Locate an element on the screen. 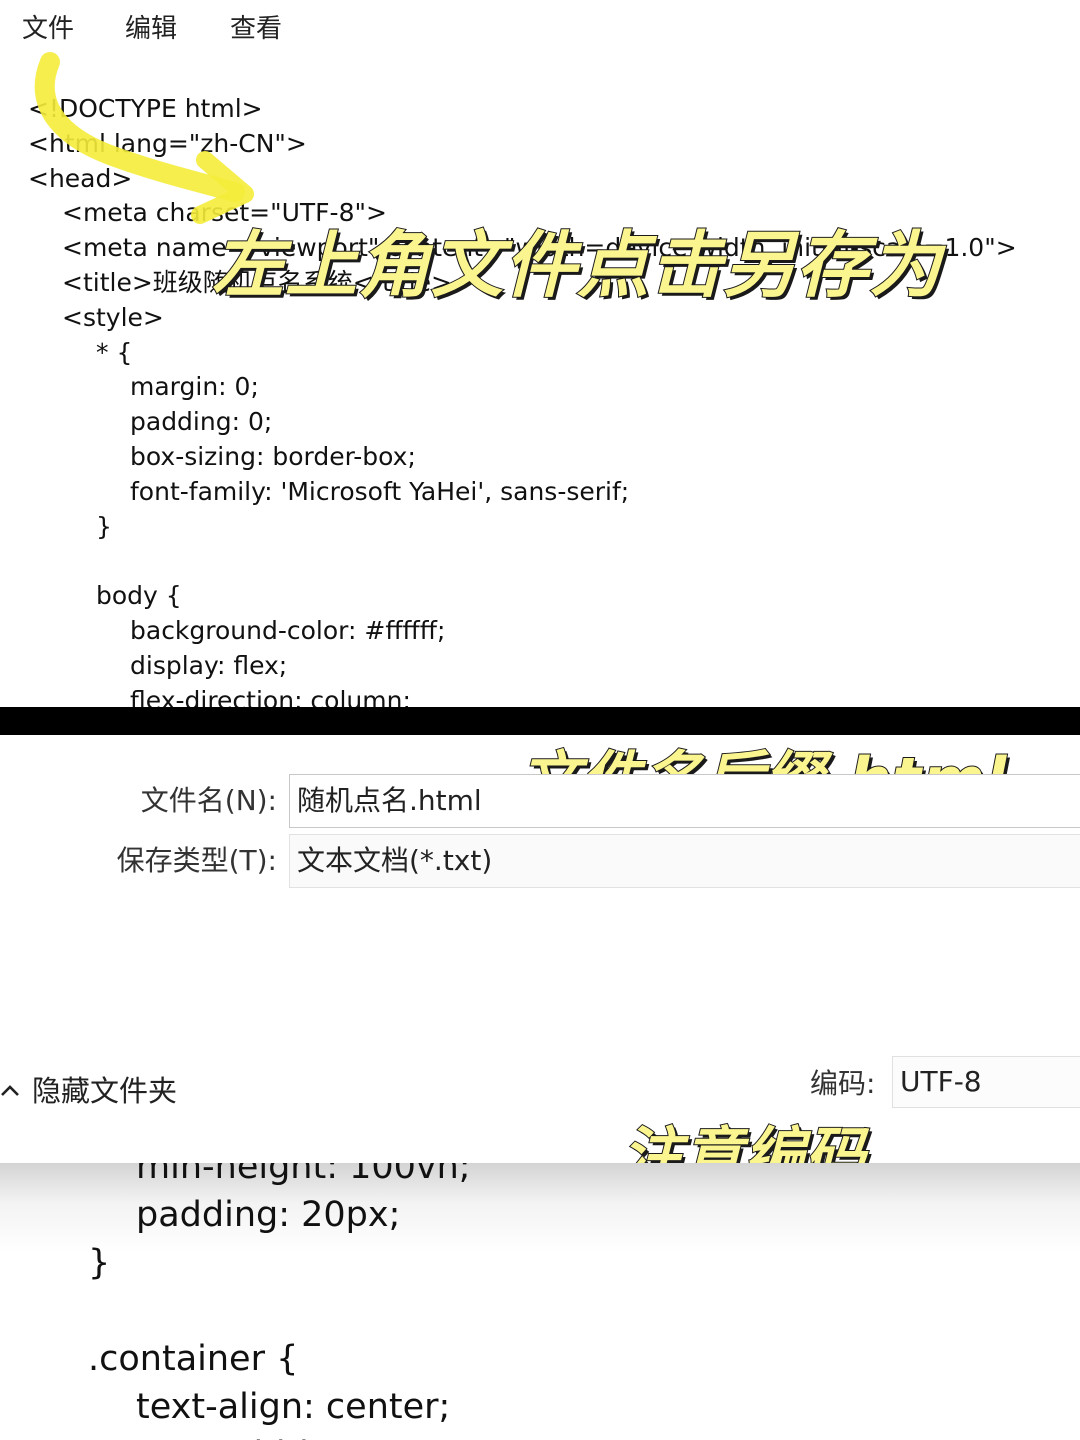  filename-input: 随机点名.html is located at coordinates (684, 801).